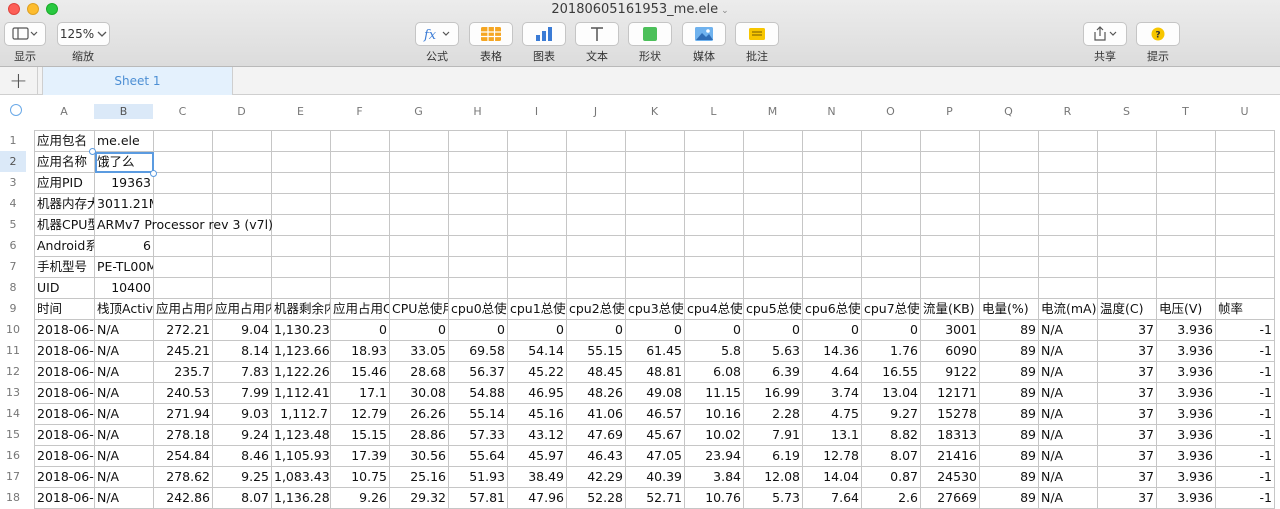  I want to click on table-cell: 21416, so click(950, 456).